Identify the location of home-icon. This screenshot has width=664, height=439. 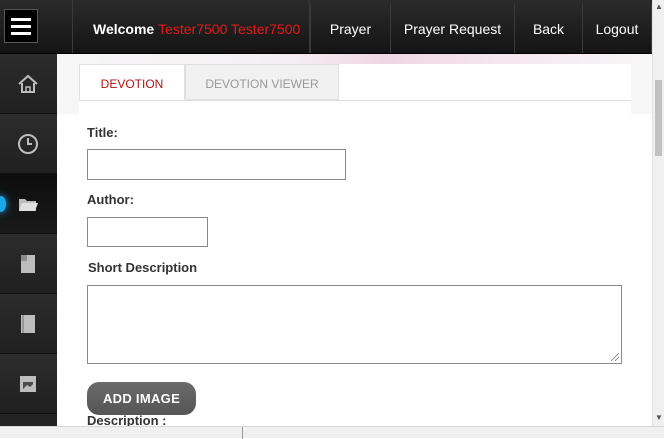
(28, 83).